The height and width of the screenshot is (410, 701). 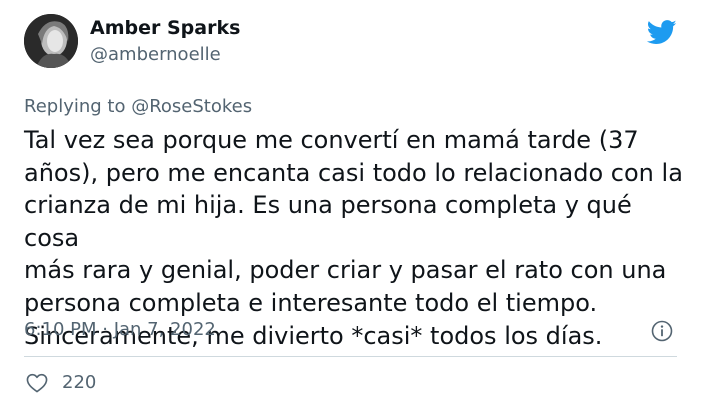 What do you see at coordinates (75, 106) in the screenshot?
I see `replying-prefix: Replying to` at bounding box center [75, 106].